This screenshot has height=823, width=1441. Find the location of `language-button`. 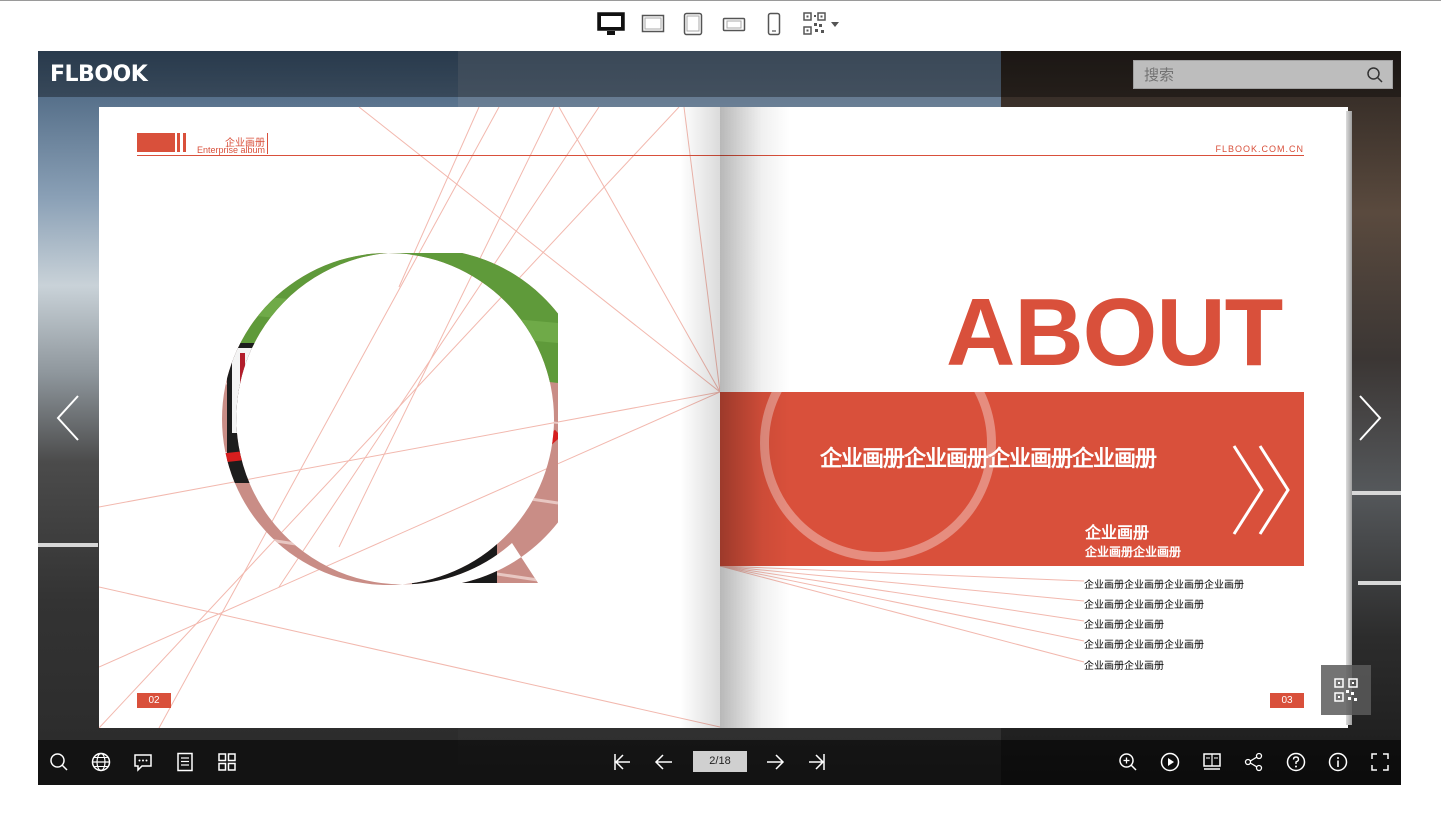

language-button is located at coordinates (101, 762).